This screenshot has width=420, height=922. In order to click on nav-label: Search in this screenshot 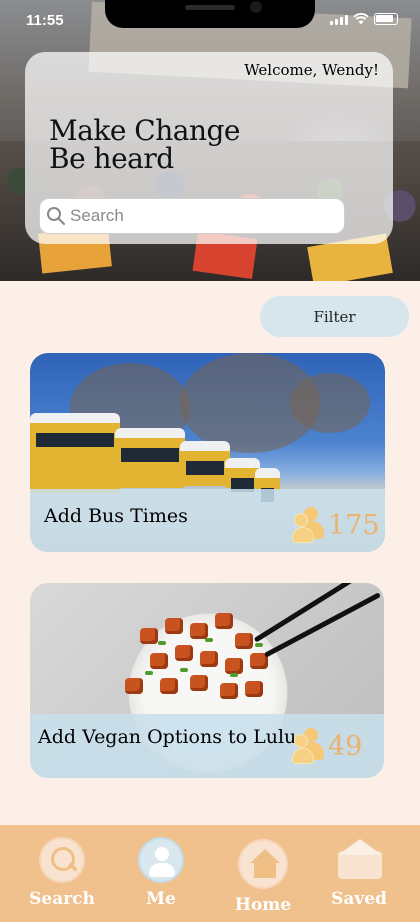, I will do `click(62, 899)`.